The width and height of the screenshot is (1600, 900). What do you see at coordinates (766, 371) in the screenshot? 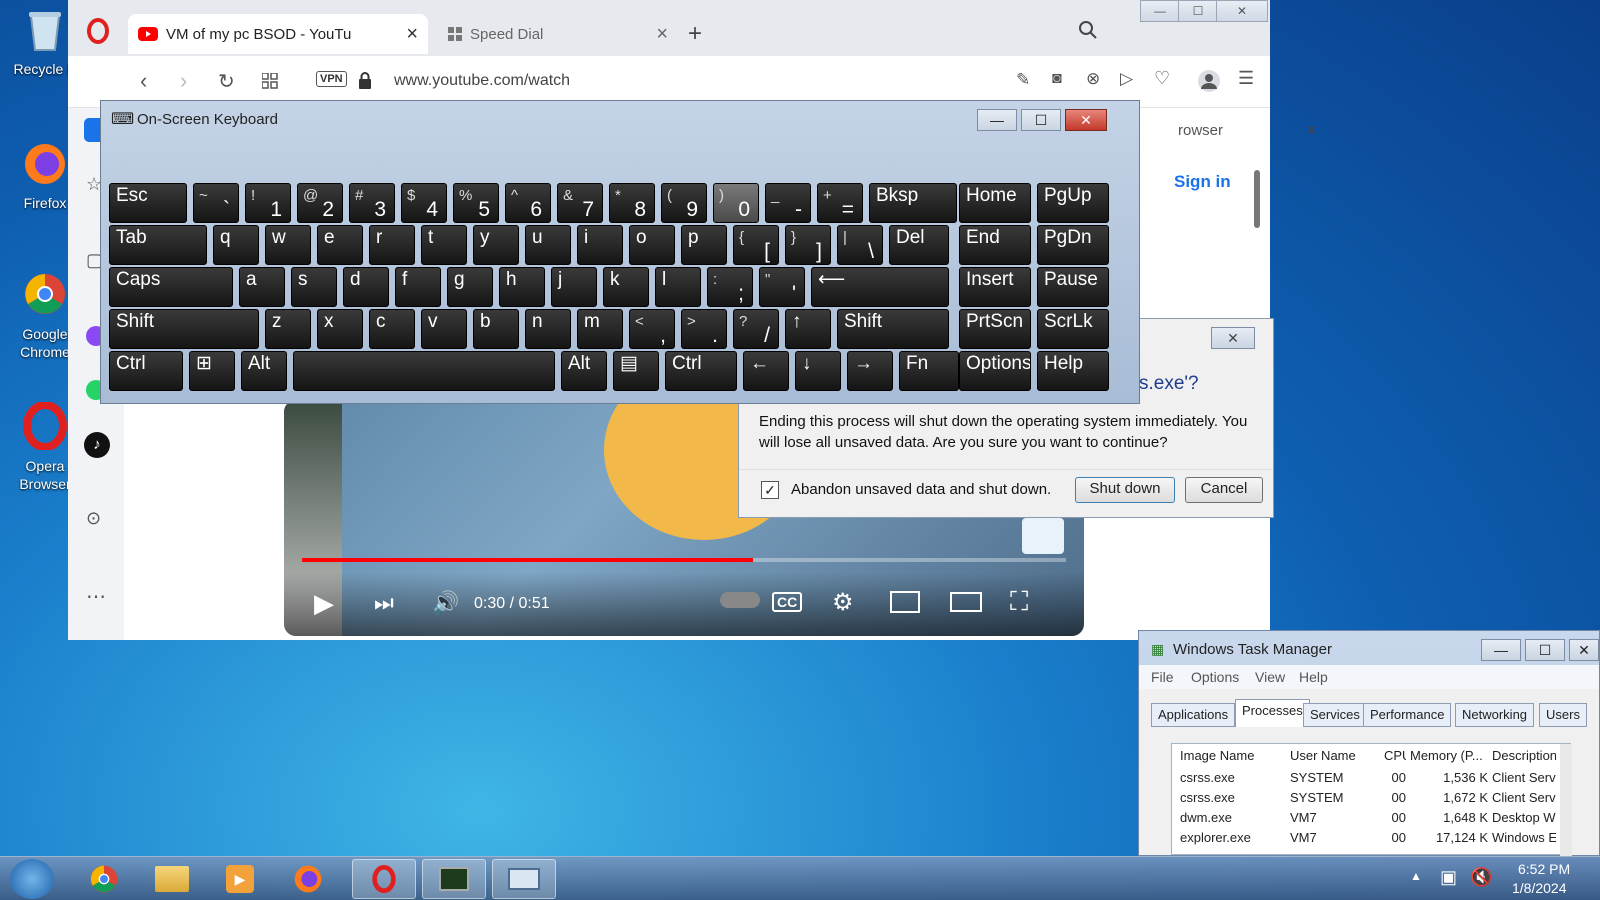
I see `osk-key-←: ←` at bounding box center [766, 371].